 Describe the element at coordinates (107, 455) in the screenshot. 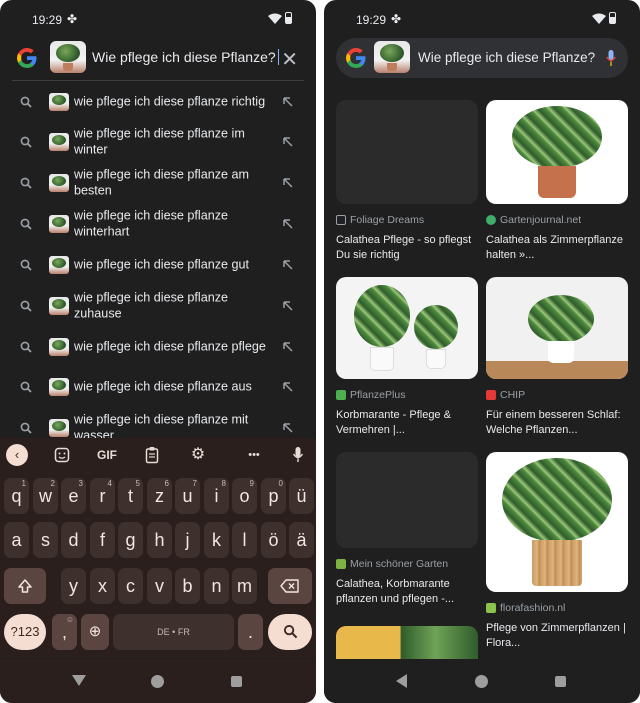

I see `gif-button: GIF` at that location.